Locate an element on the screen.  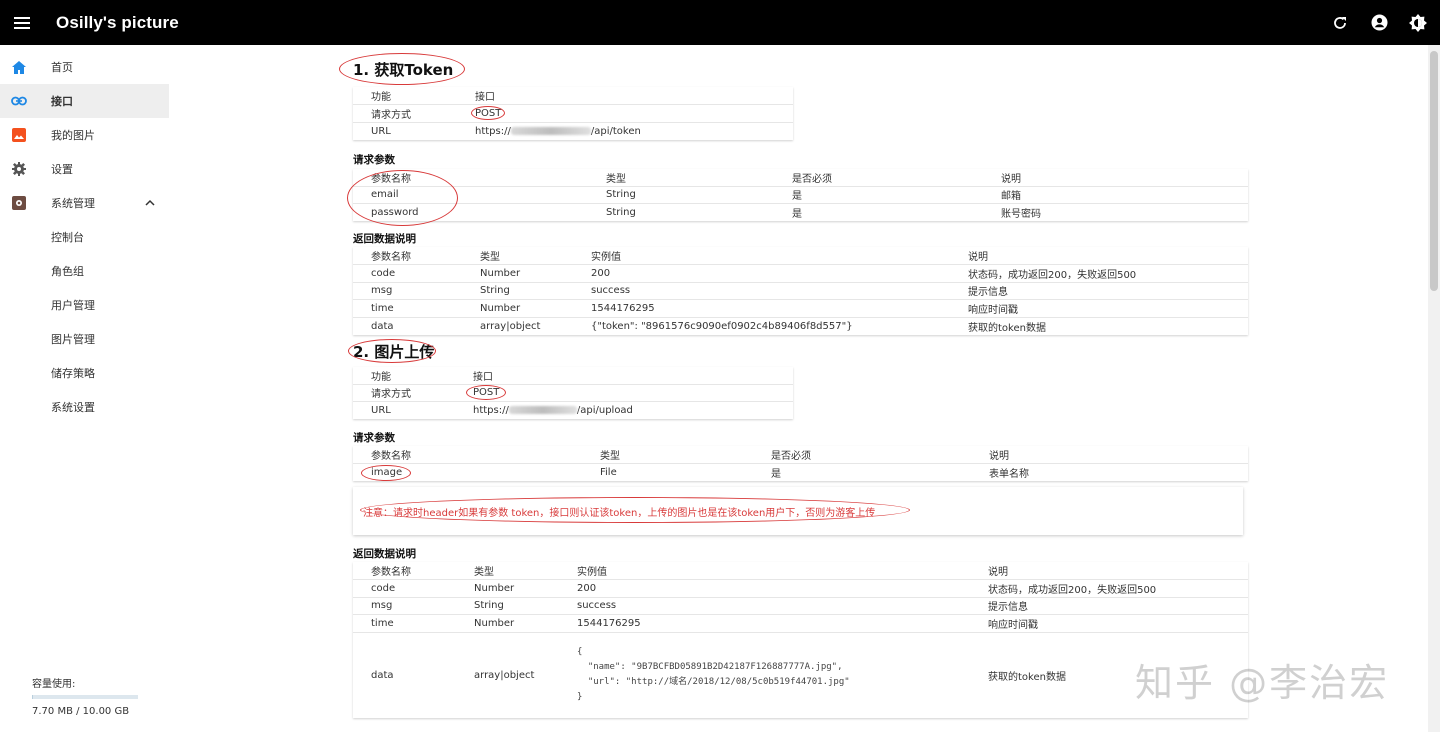
chevron-up-icon is located at coordinates (150, 202).